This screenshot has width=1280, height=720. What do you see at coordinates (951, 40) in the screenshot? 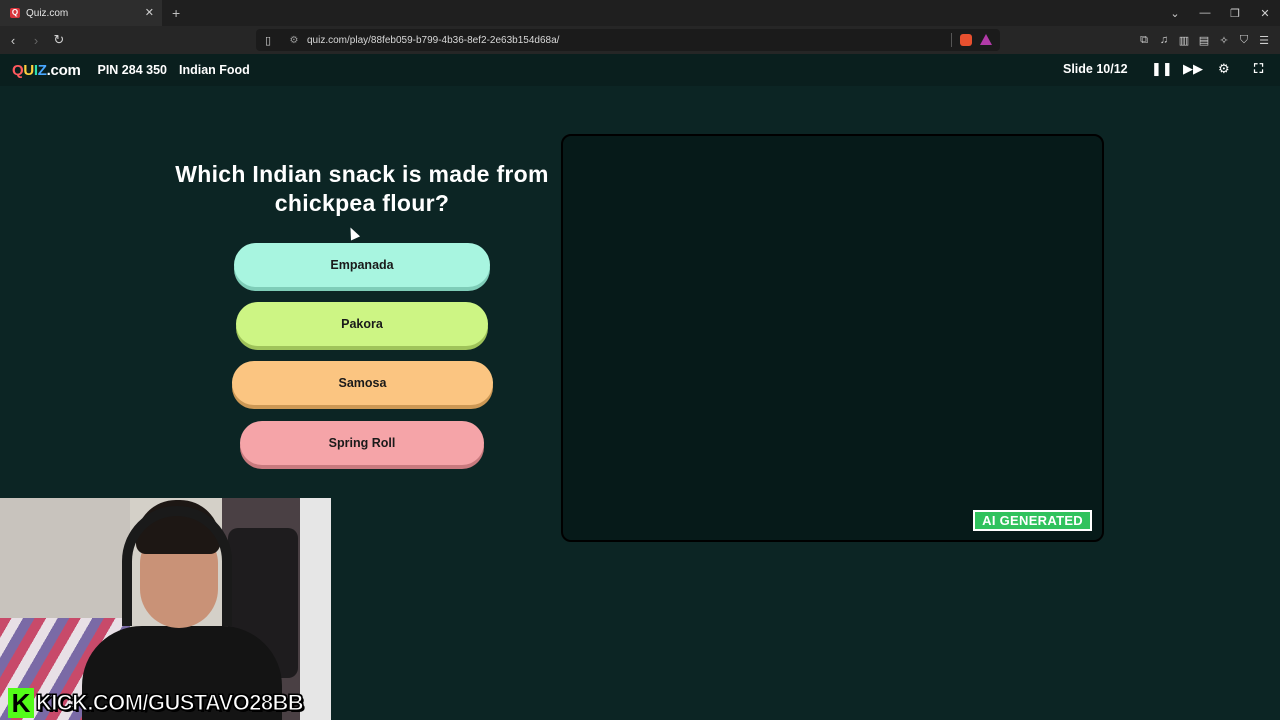
I see `address-divider` at bounding box center [951, 40].